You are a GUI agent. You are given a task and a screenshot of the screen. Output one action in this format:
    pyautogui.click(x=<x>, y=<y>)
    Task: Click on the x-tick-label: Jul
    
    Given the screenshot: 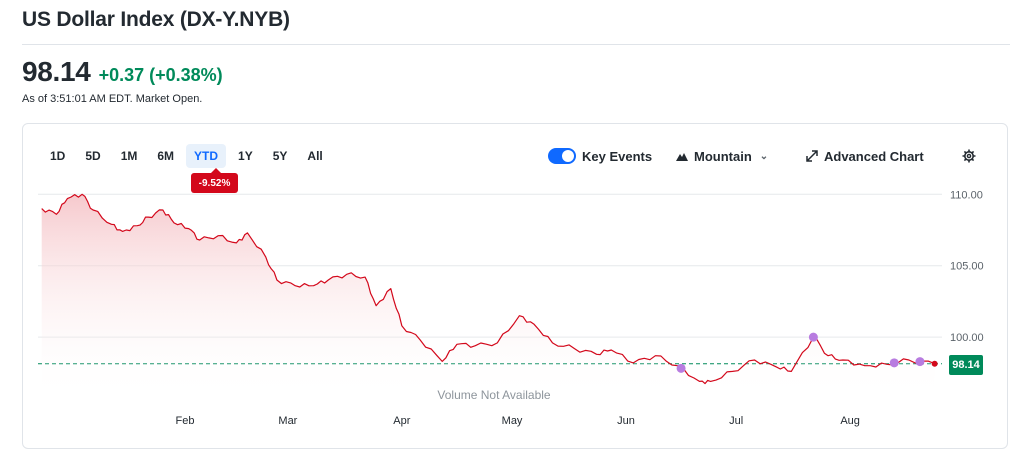 What is the action you would take?
    pyautogui.click(x=736, y=421)
    